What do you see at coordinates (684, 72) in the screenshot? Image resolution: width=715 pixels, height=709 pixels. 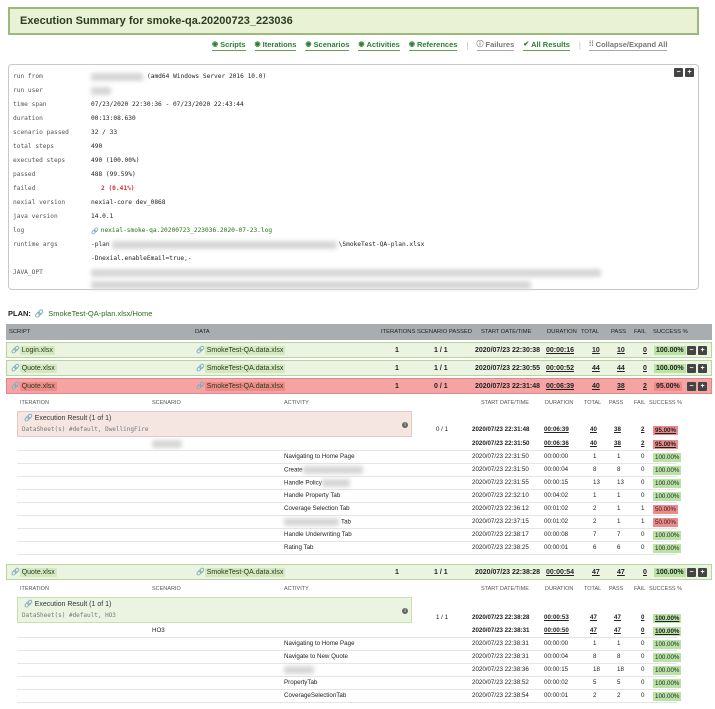 I see `summary-buttons: − +` at bounding box center [684, 72].